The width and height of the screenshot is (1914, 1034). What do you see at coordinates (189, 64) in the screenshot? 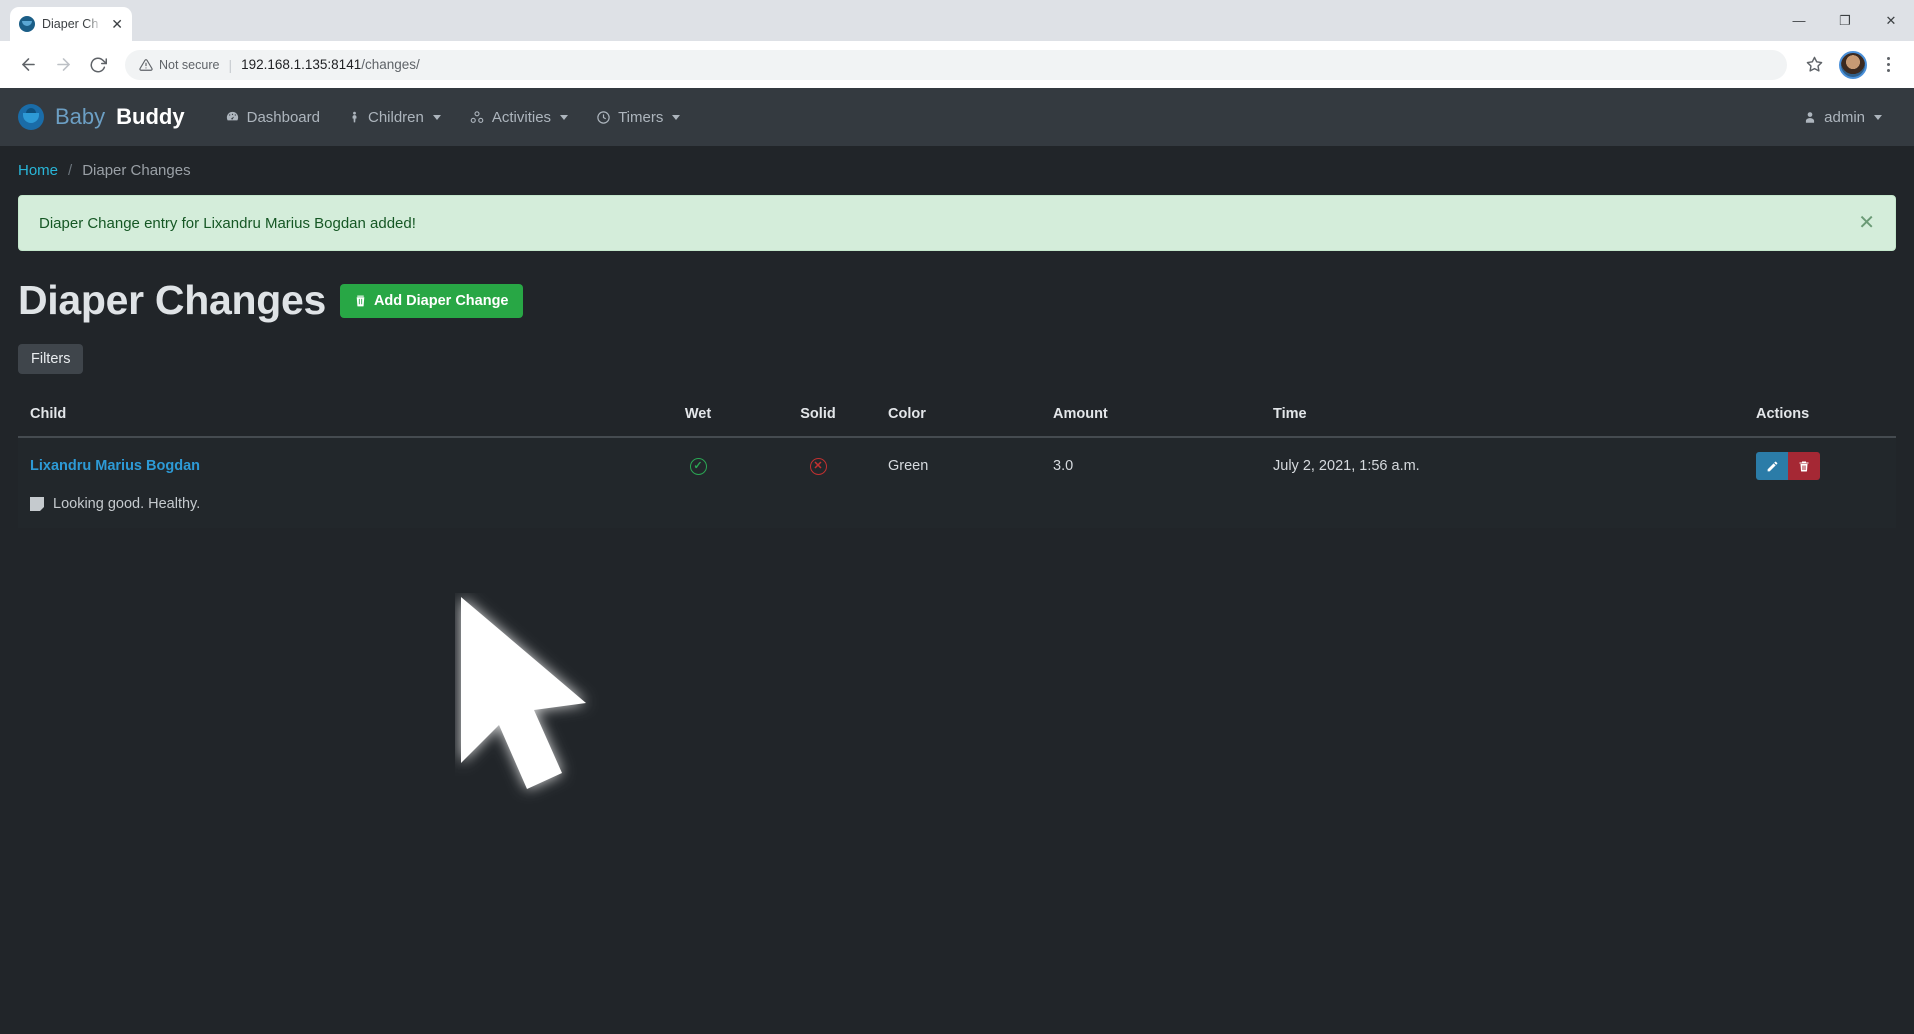
I see `security-label: Not secure` at bounding box center [189, 64].